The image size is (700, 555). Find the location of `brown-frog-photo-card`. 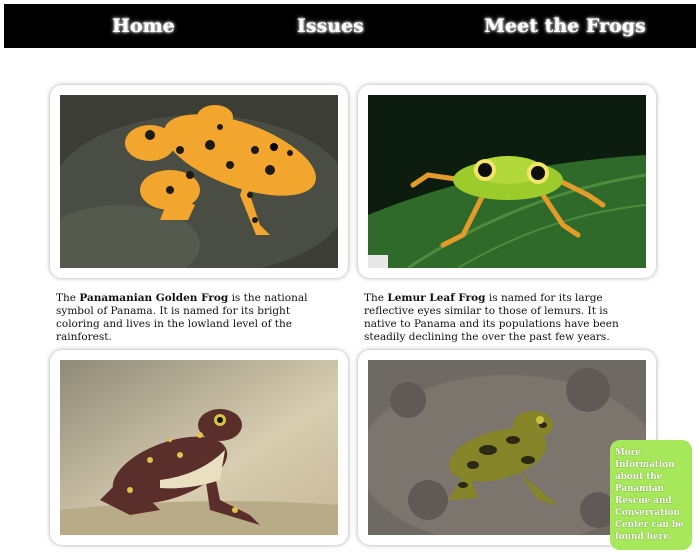

brown-frog-photo-card is located at coordinates (199, 447).